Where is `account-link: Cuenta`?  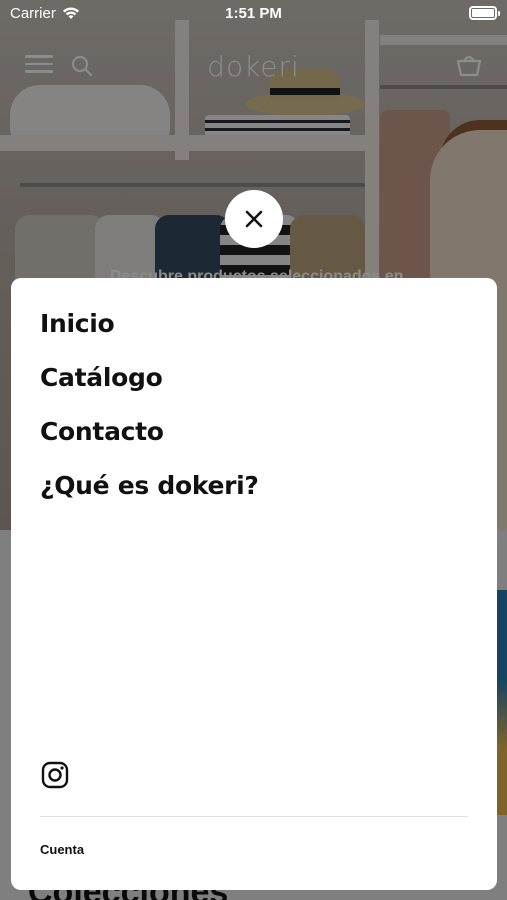 account-link: Cuenta is located at coordinates (62, 849).